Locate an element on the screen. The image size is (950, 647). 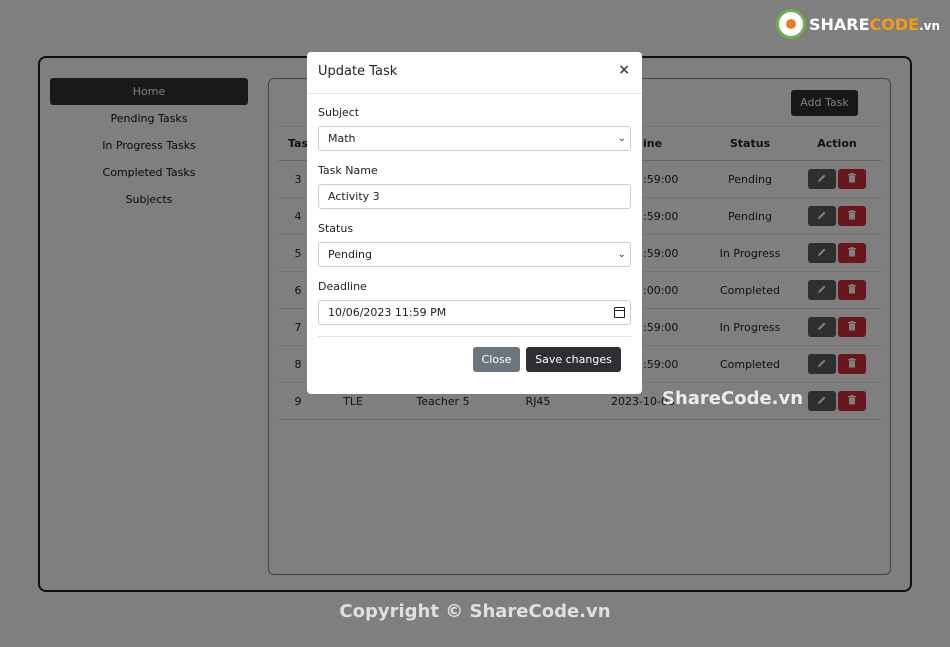
modal-footer-divider is located at coordinates (474, 336).